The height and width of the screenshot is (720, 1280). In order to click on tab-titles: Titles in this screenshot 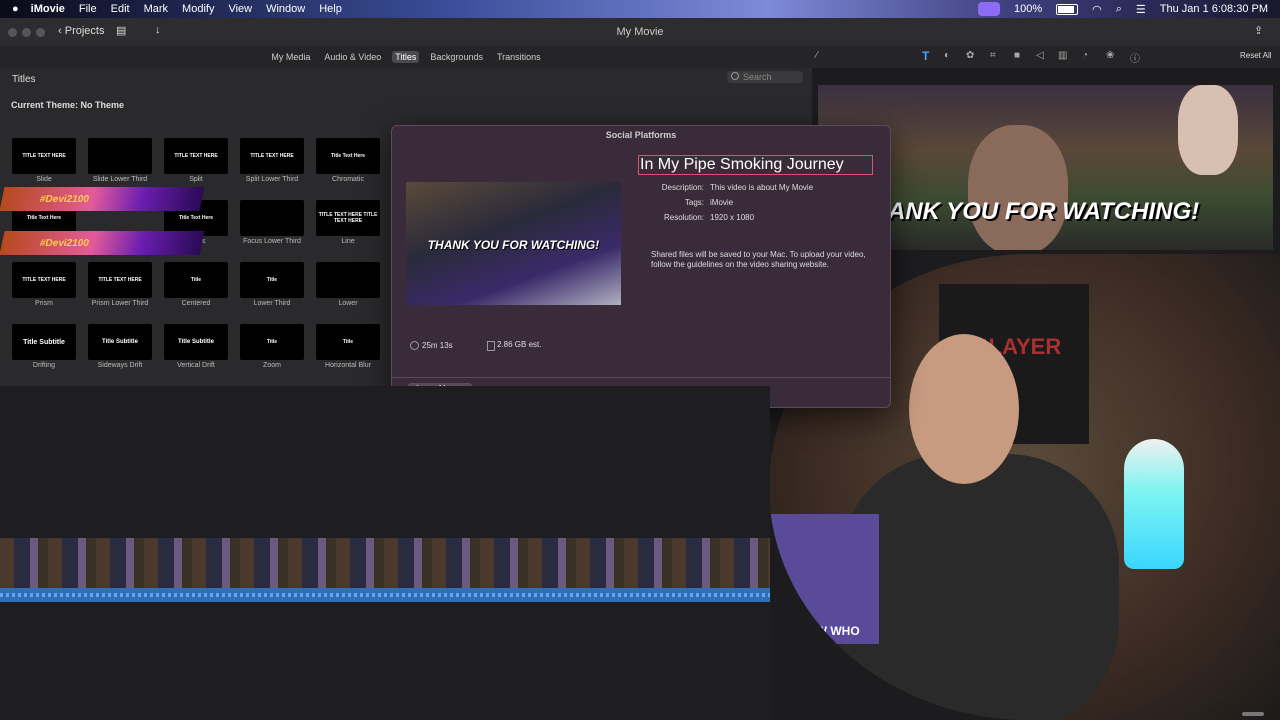, I will do `click(406, 57)`.